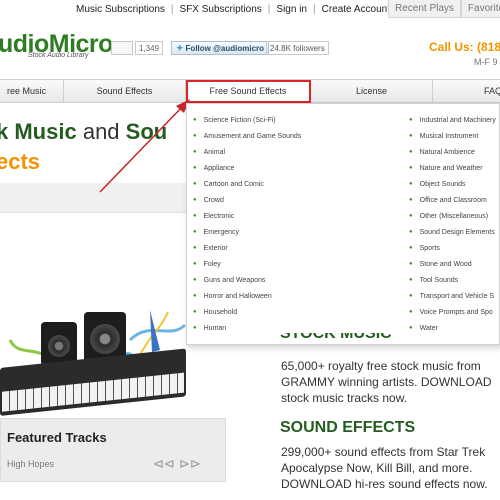 Image resolution: width=500 pixels, height=500 pixels. I want to click on create-account-link: Create Account, so click(356, 9).